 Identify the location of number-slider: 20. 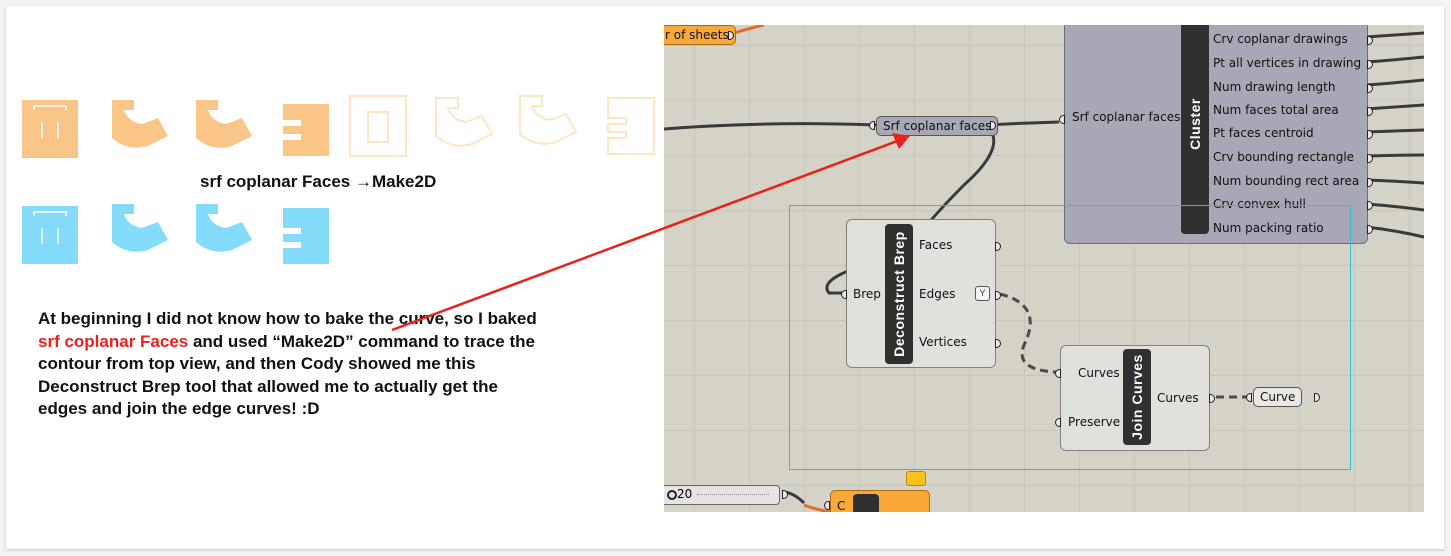
(722, 495).